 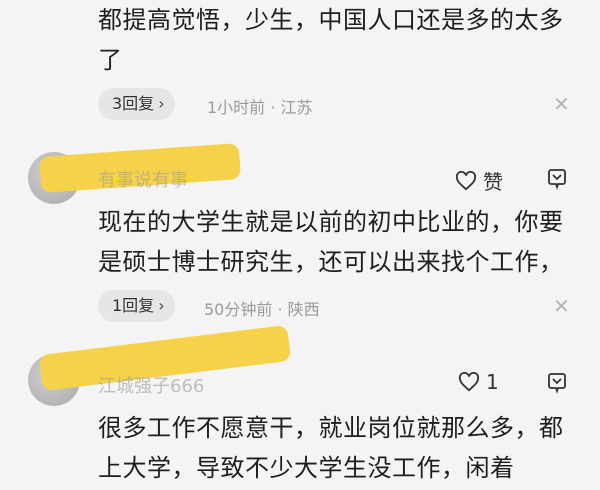 I want to click on like-count: 1, so click(x=492, y=382).